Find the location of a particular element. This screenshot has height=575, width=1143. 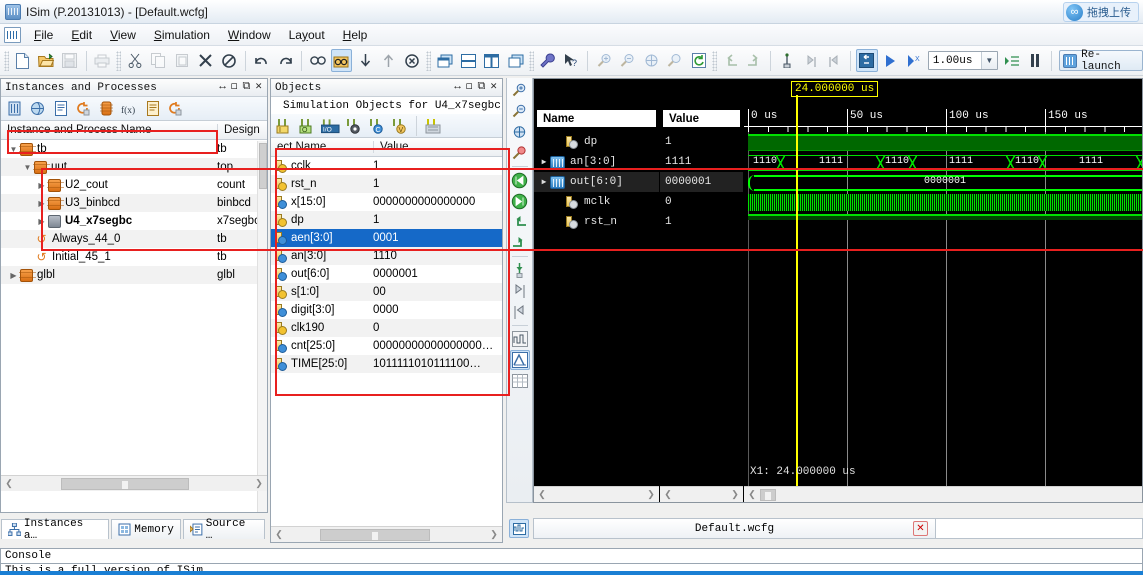

filter-constants-icon: C is located at coordinates (376, 126).